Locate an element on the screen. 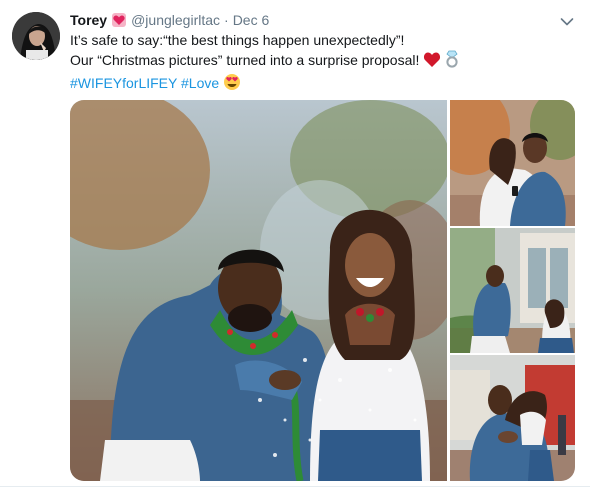 Image resolution: width=590 pixels, height=487 pixels. hashtag-wifeyforlifey: #WIFEYforLIFEY is located at coordinates (123, 83).